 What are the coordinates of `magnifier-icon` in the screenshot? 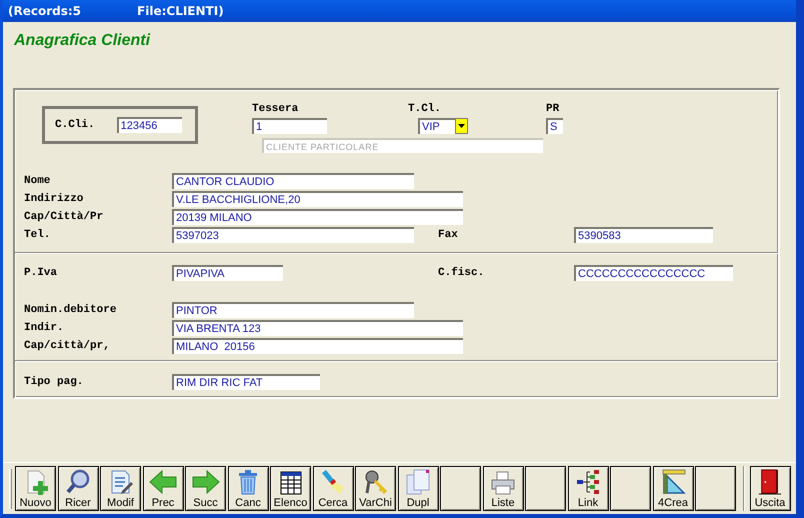 It's located at (78, 482).